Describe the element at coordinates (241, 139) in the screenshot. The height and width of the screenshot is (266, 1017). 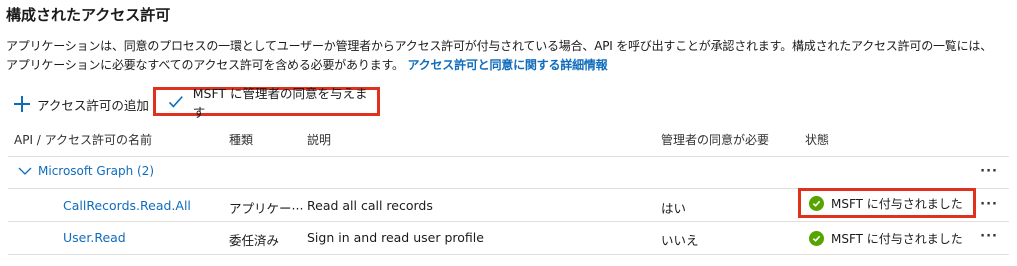
I see `column-header-type: 種類` at that location.